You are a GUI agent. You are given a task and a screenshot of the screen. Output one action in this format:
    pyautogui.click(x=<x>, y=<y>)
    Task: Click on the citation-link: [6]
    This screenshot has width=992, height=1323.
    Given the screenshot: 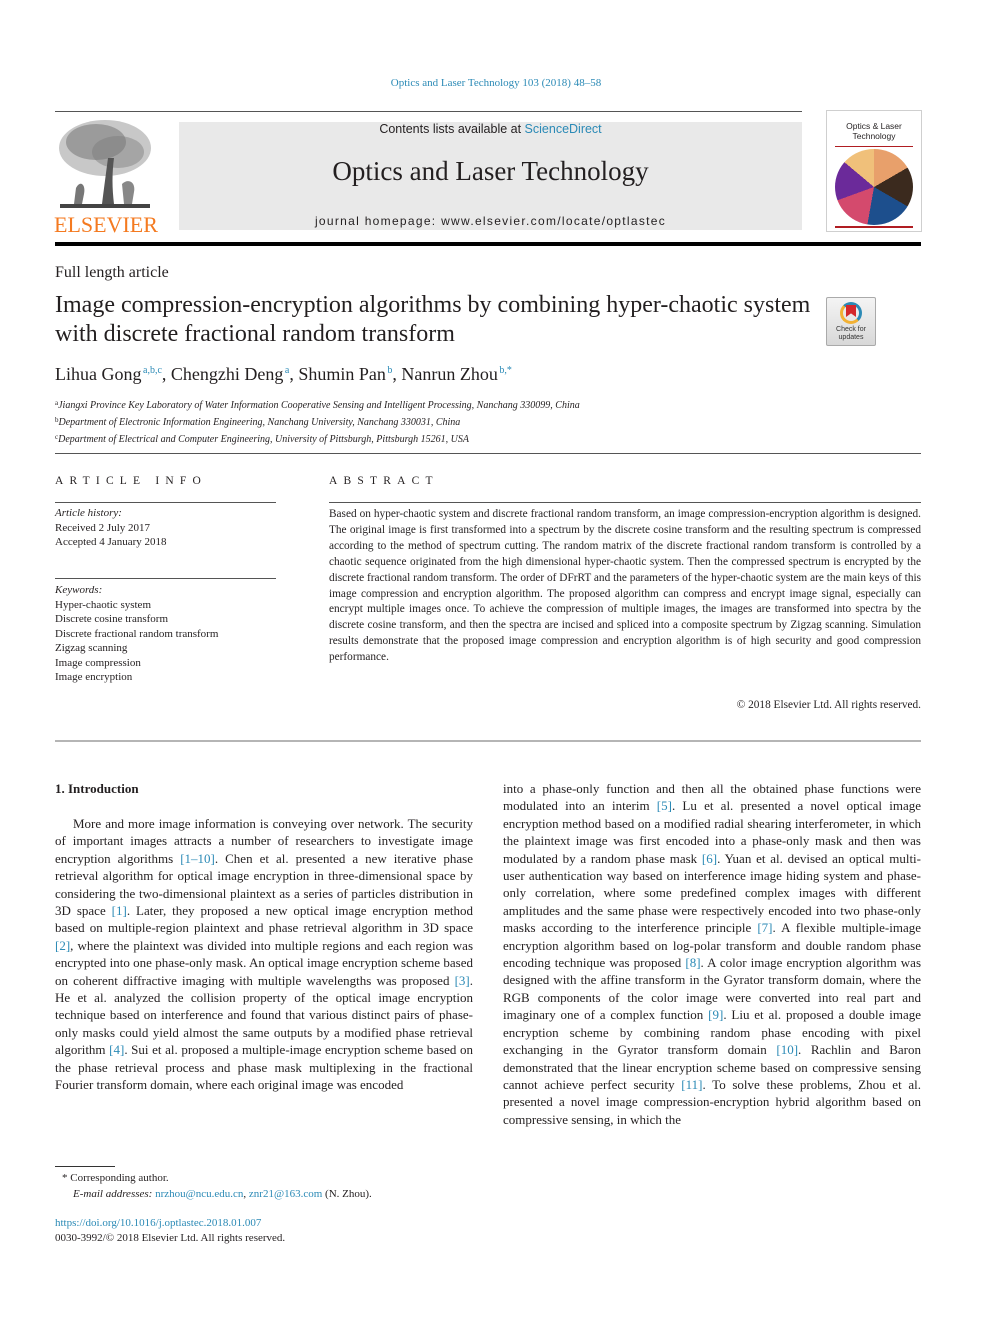 What is the action you would take?
    pyautogui.click(x=709, y=858)
    